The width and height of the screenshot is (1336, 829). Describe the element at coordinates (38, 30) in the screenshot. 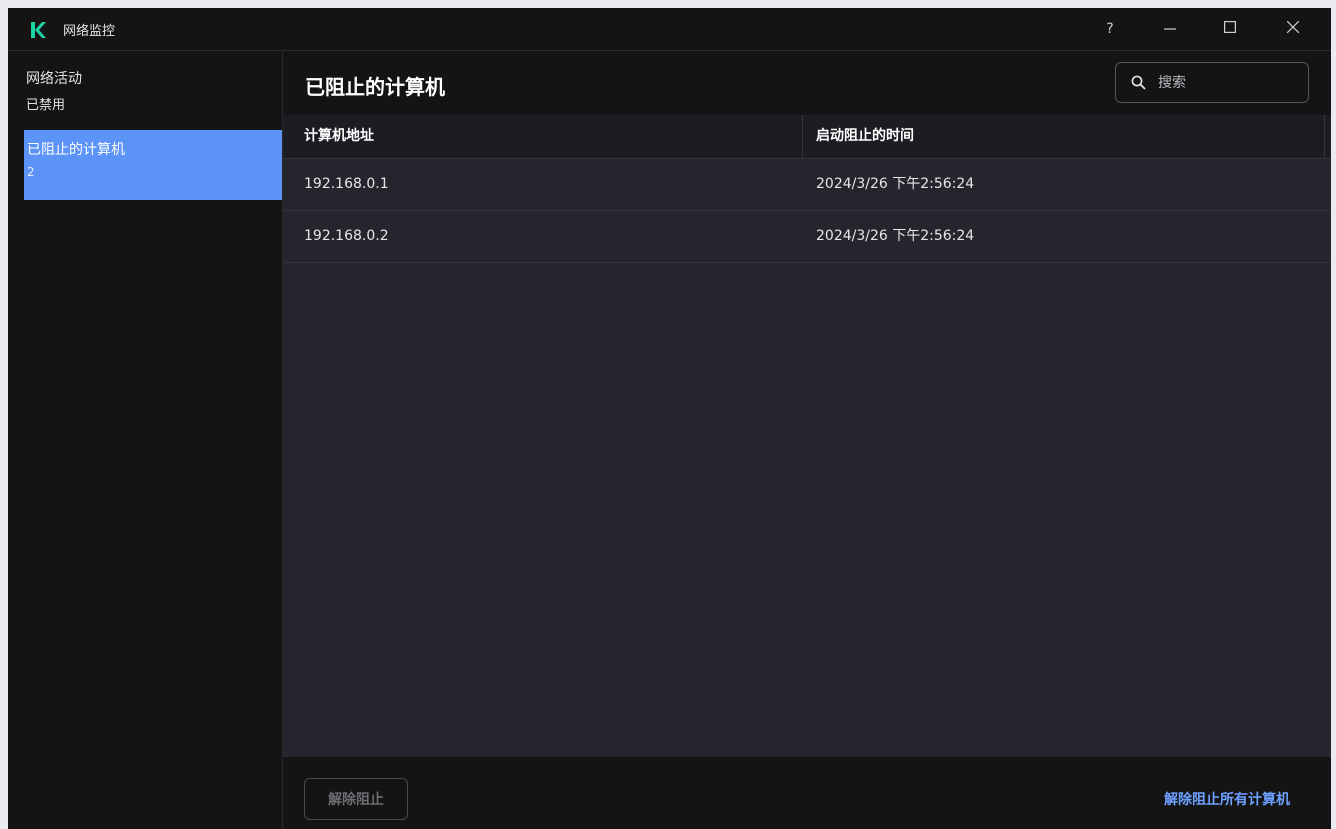

I see `kaspersky-logo-icon` at that location.